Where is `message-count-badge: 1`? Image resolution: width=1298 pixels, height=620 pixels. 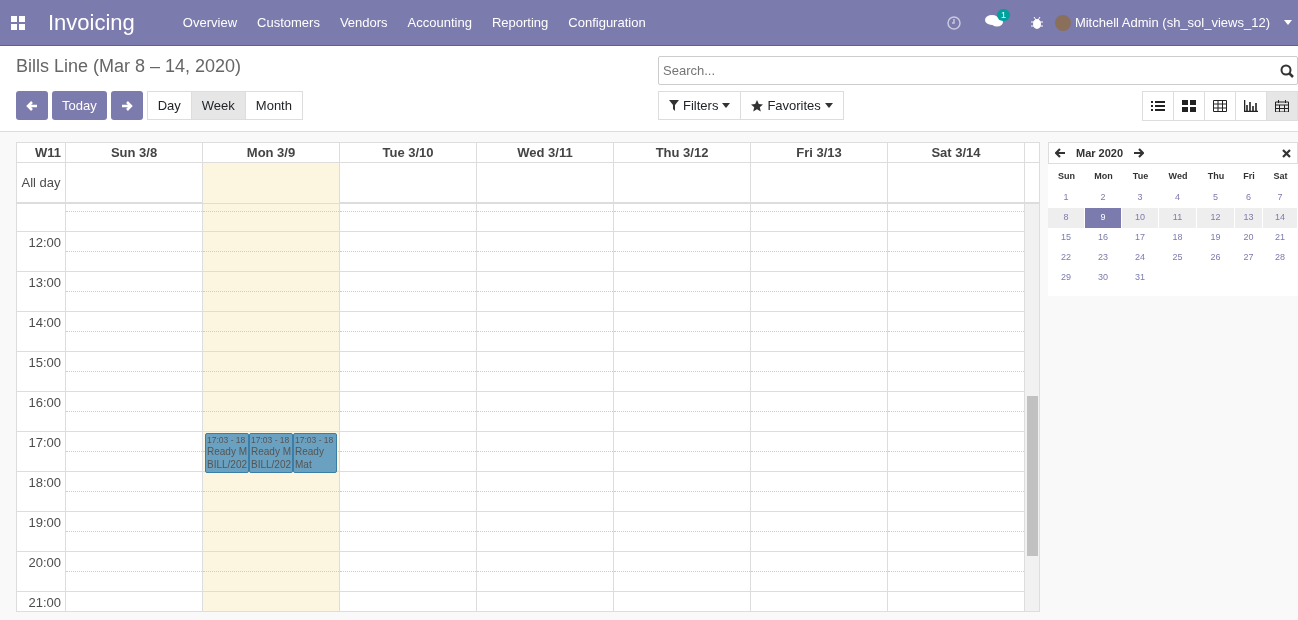
message-count-badge: 1 is located at coordinates (1003, 15).